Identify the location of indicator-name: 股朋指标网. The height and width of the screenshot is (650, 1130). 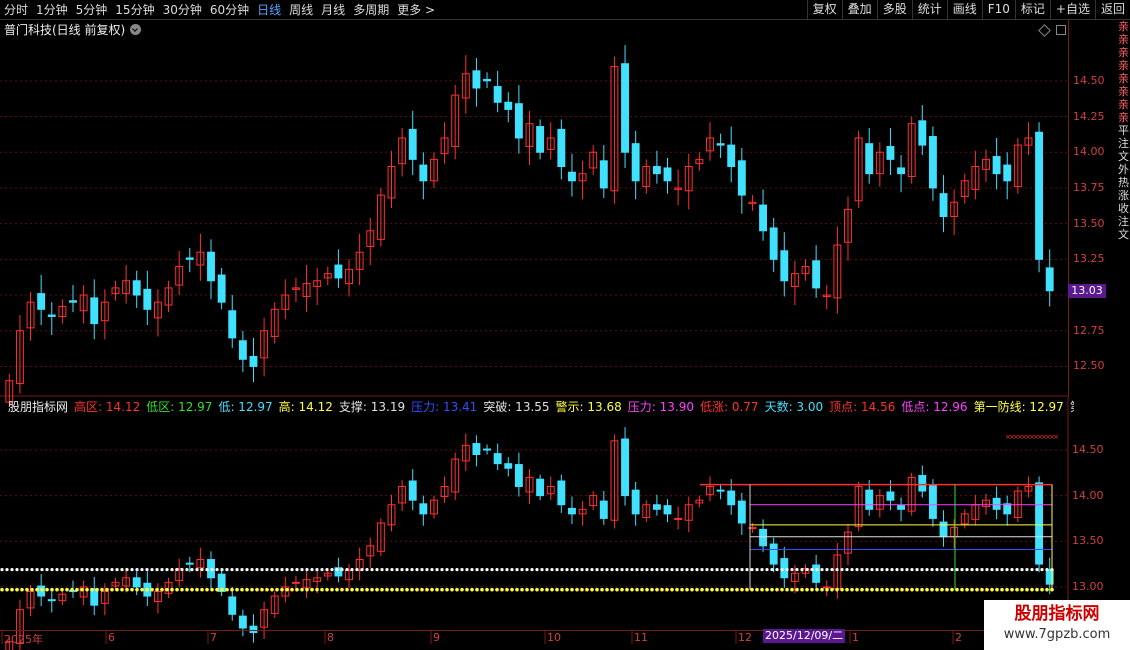
(38, 406).